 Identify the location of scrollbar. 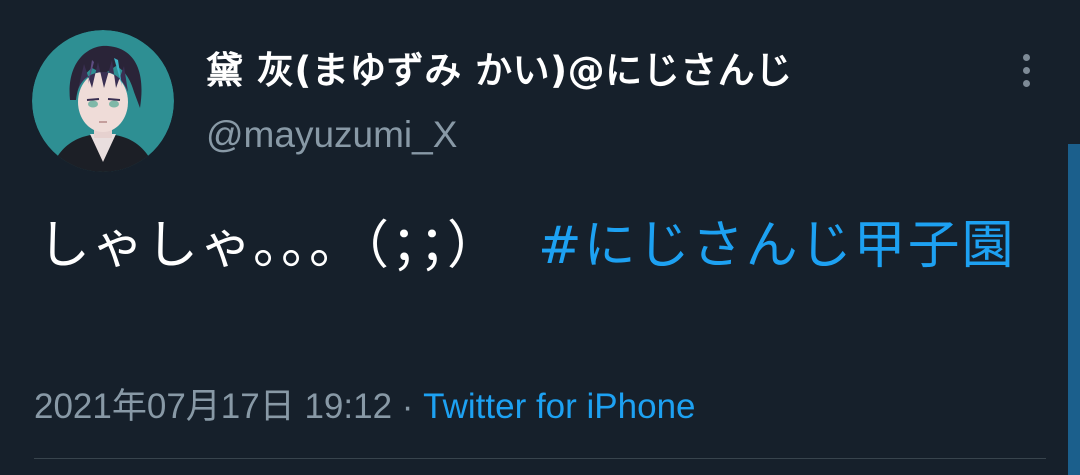
(1074, 309).